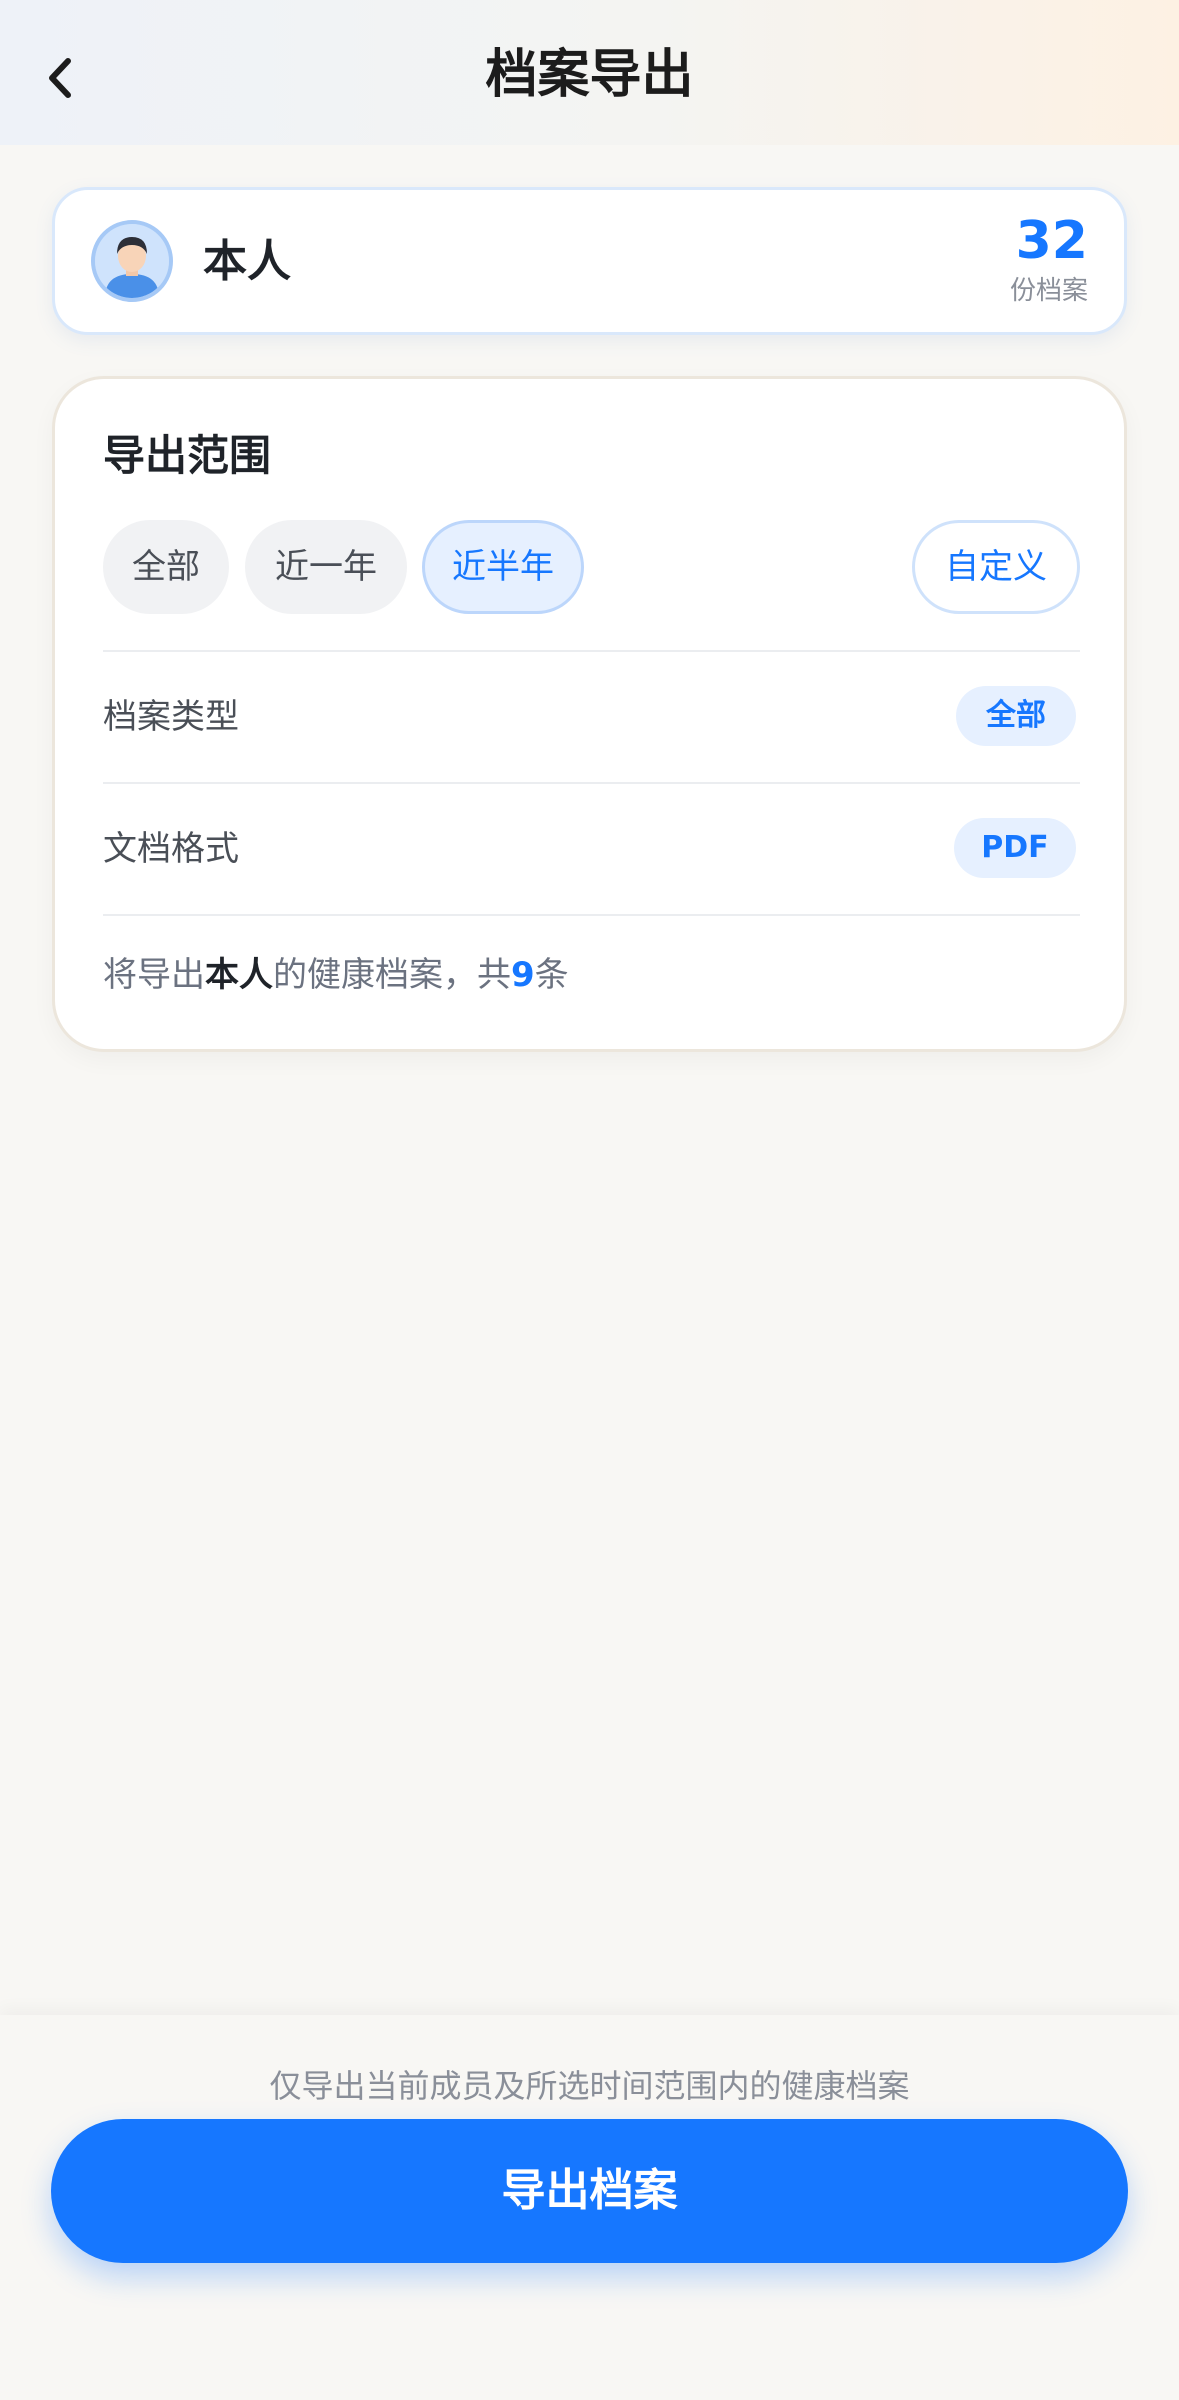 The height and width of the screenshot is (2400, 1179). What do you see at coordinates (551, 975) in the screenshot?
I see `summary-suffix: 条` at bounding box center [551, 975].